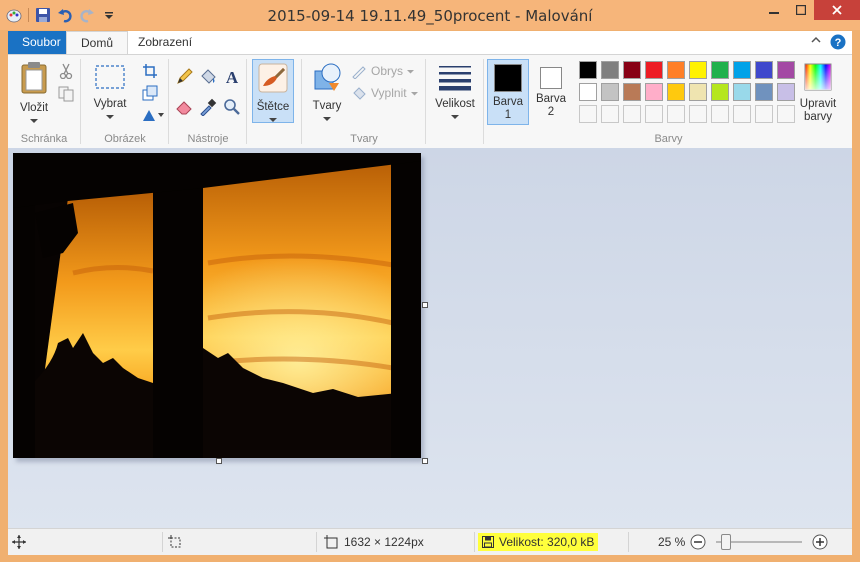  I want to click on tab-view: Zobrazení, so click(165, 42).